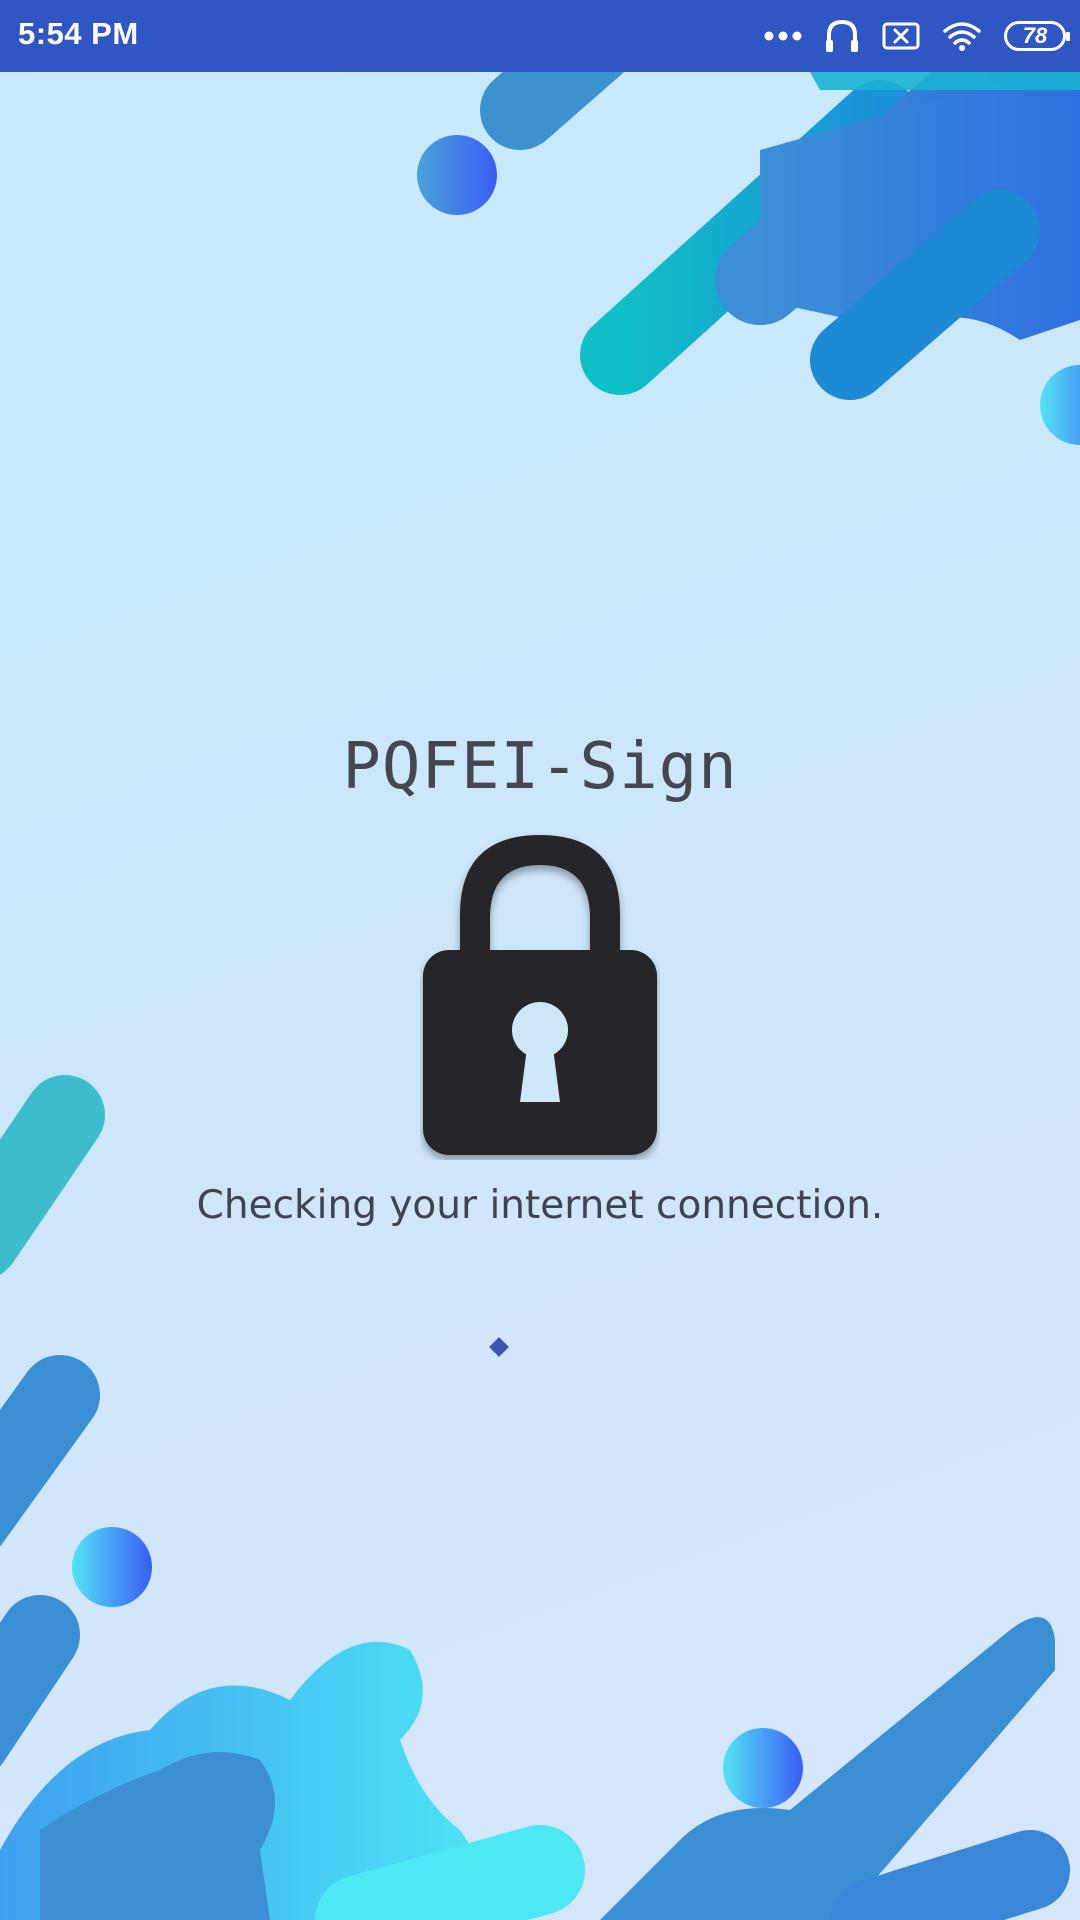 This screenshot has width=1080, height=1920. Describe the element at coordinates (783, 36) in the screenshot. I see `more-dots-icon` at that location.